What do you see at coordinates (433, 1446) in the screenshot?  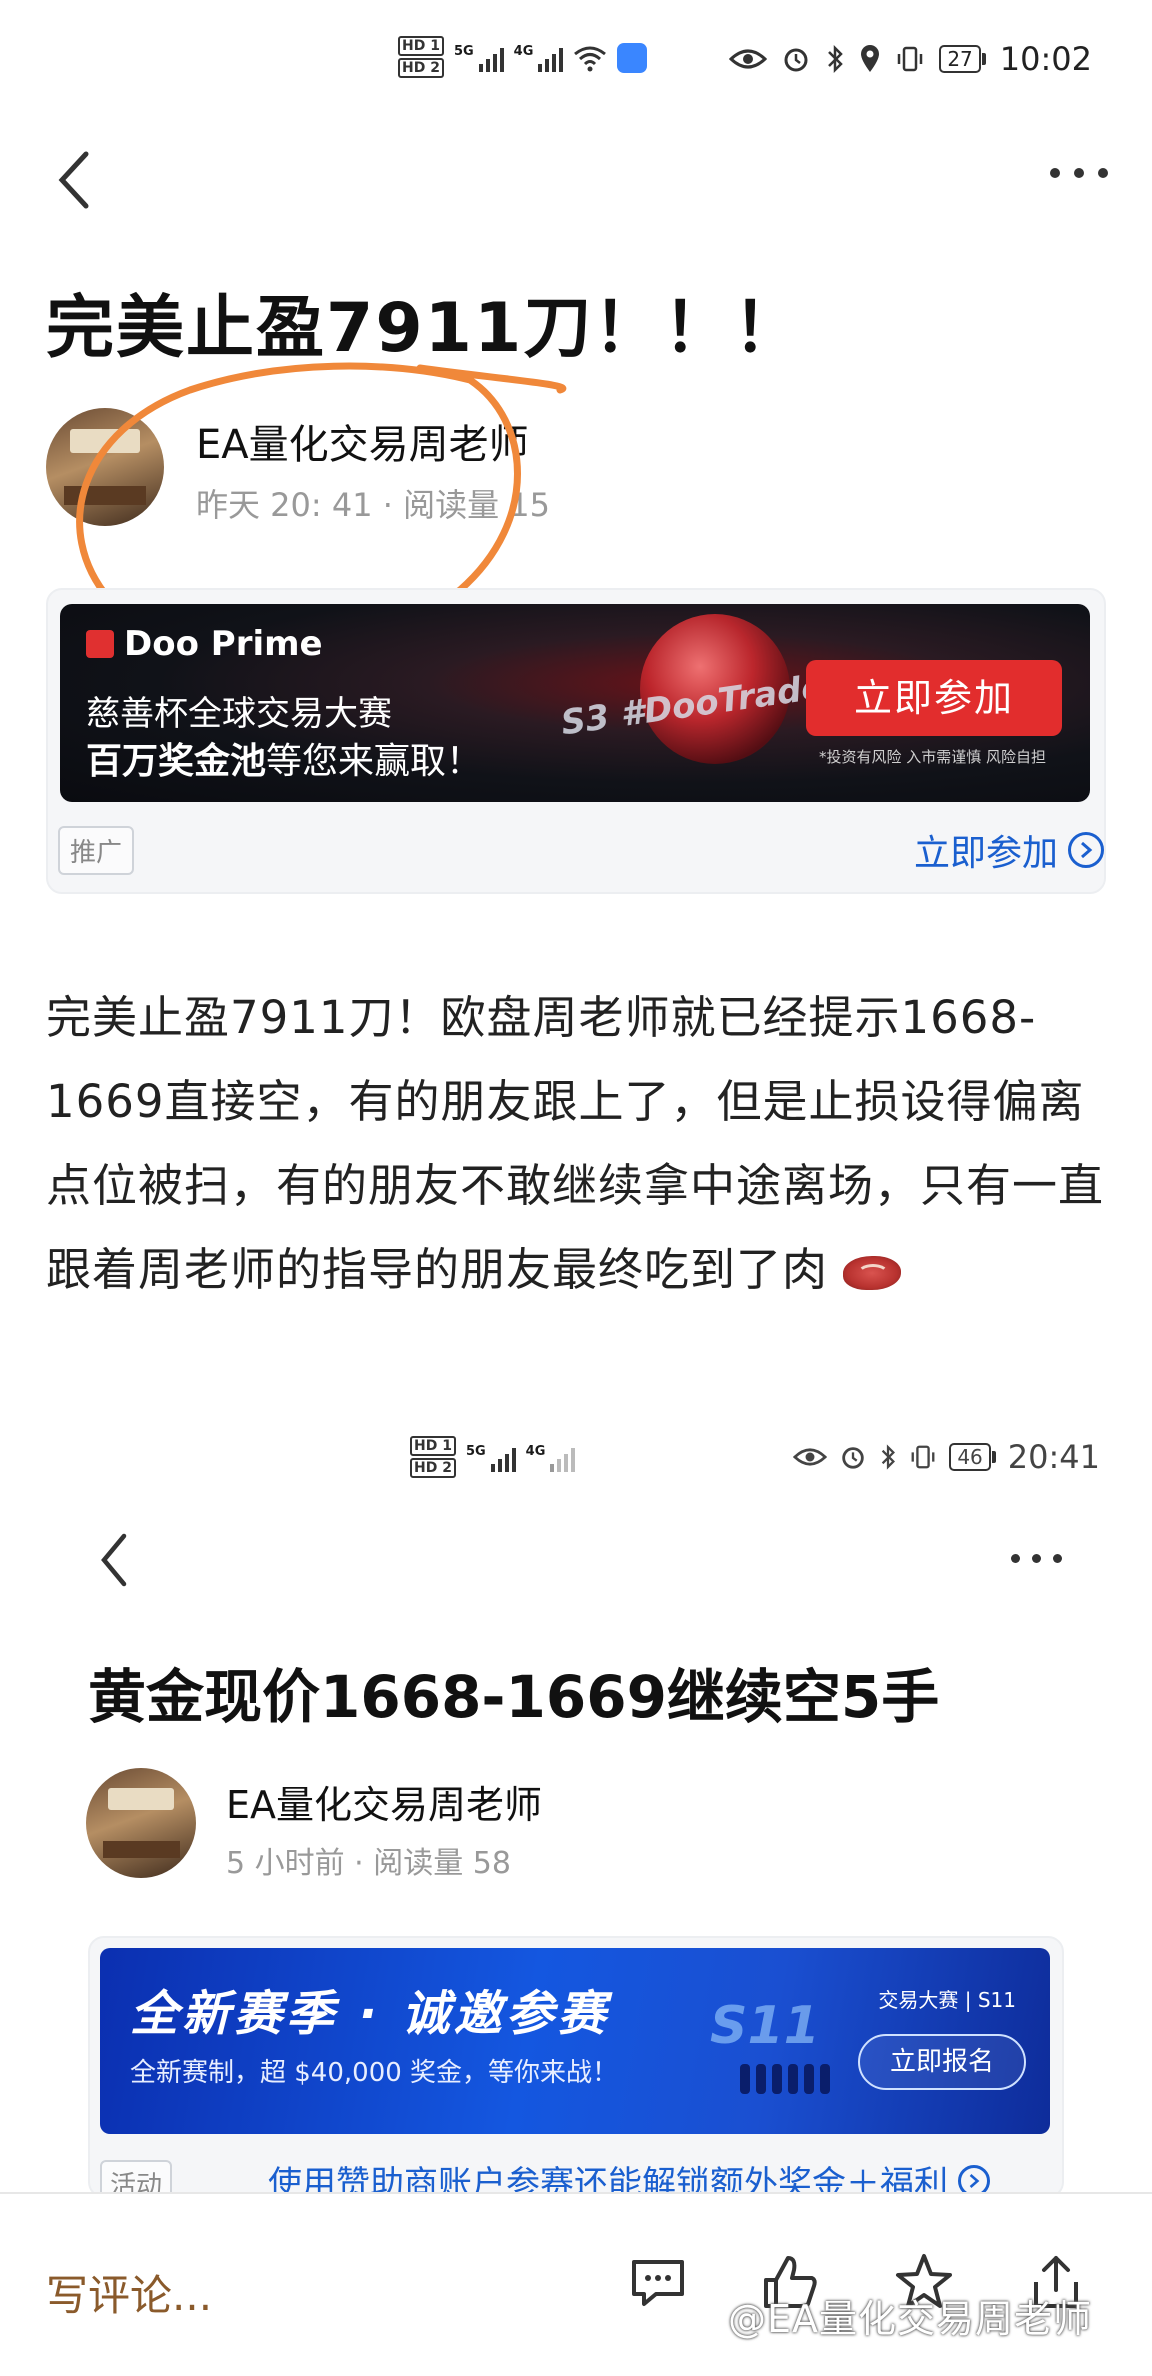 I see `embedded-sim1-badge: HD 1` at bounding box center [433, 1446].